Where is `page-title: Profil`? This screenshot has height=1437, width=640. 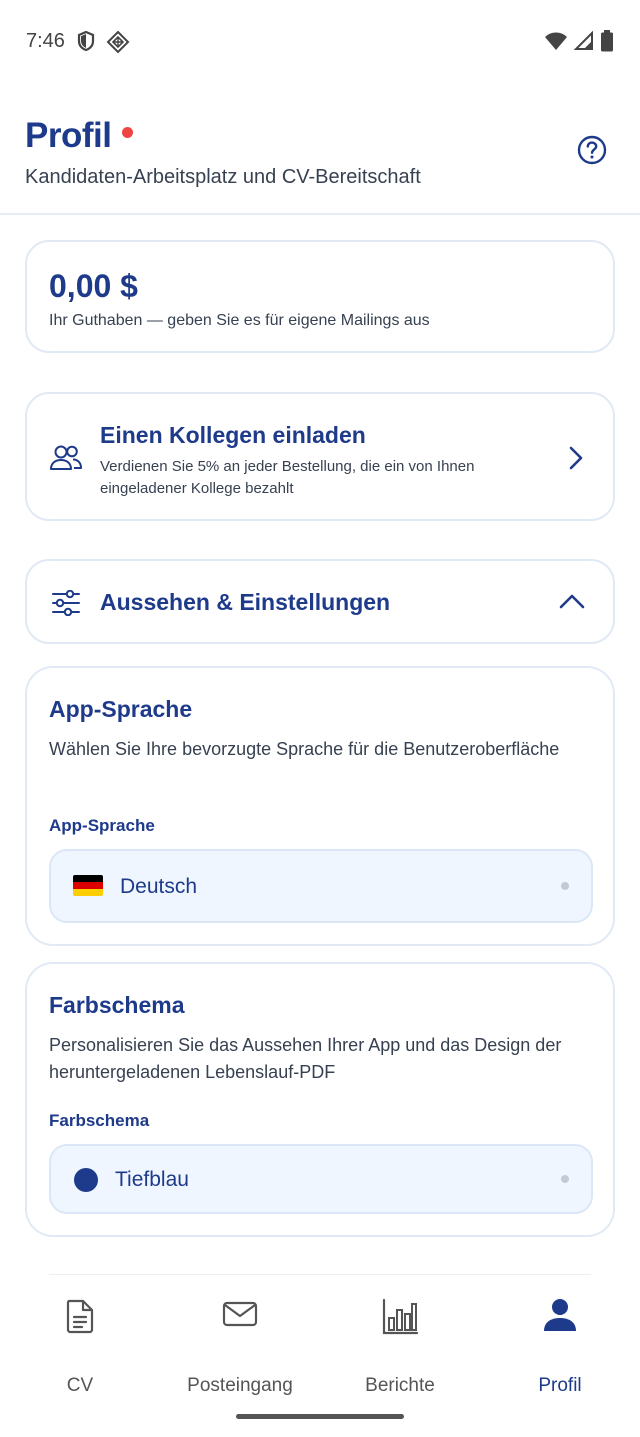 page-title: Profil is located at coordinates (68, 135).